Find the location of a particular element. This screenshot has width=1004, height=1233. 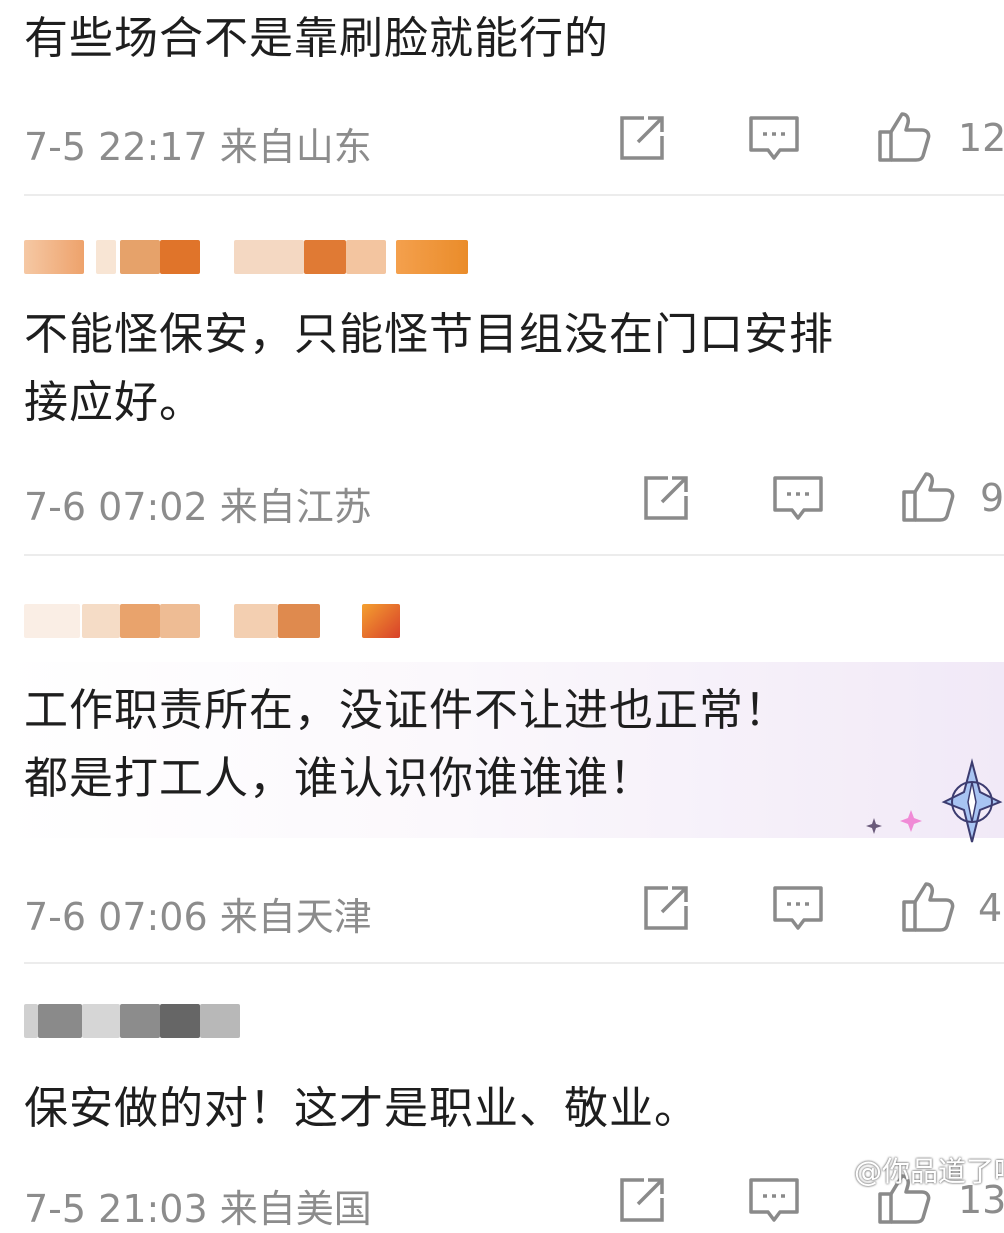

weibo-watermark: @你品道了吗 is located at coordinates (913, 1170).